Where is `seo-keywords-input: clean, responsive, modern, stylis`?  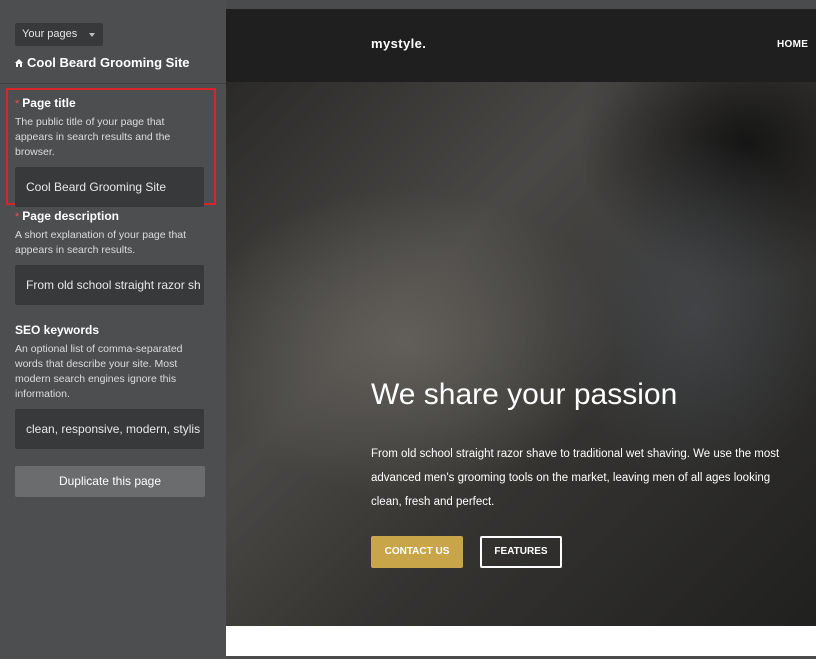
seo-keywords-input: clean, responsive, modern, stylis is located at coordinates (109, 429).